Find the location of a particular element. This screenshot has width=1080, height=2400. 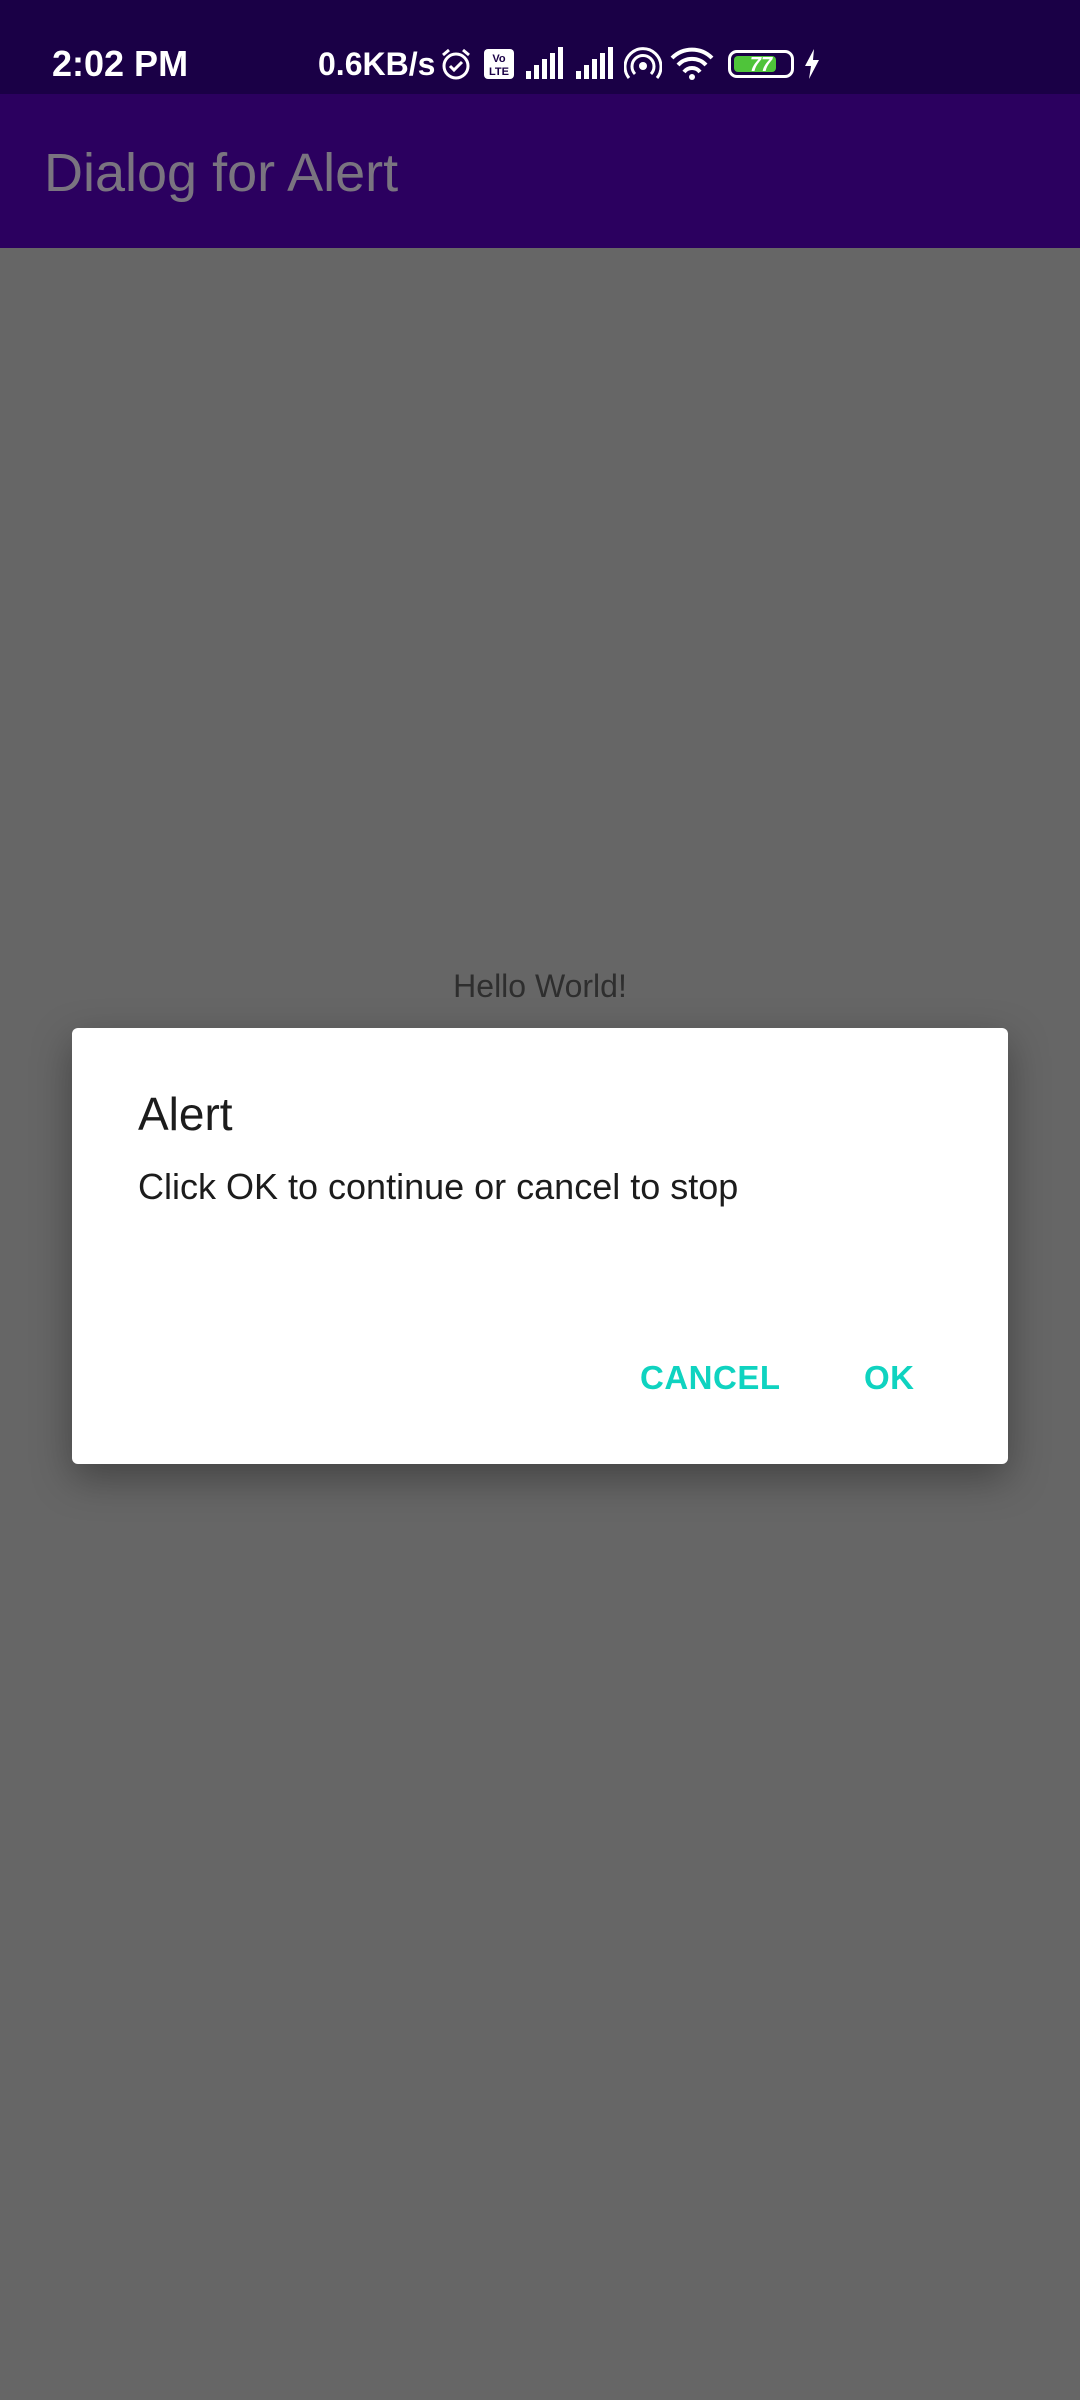

app-bar: Dialog for Alert is located at coordinates (540, 171).